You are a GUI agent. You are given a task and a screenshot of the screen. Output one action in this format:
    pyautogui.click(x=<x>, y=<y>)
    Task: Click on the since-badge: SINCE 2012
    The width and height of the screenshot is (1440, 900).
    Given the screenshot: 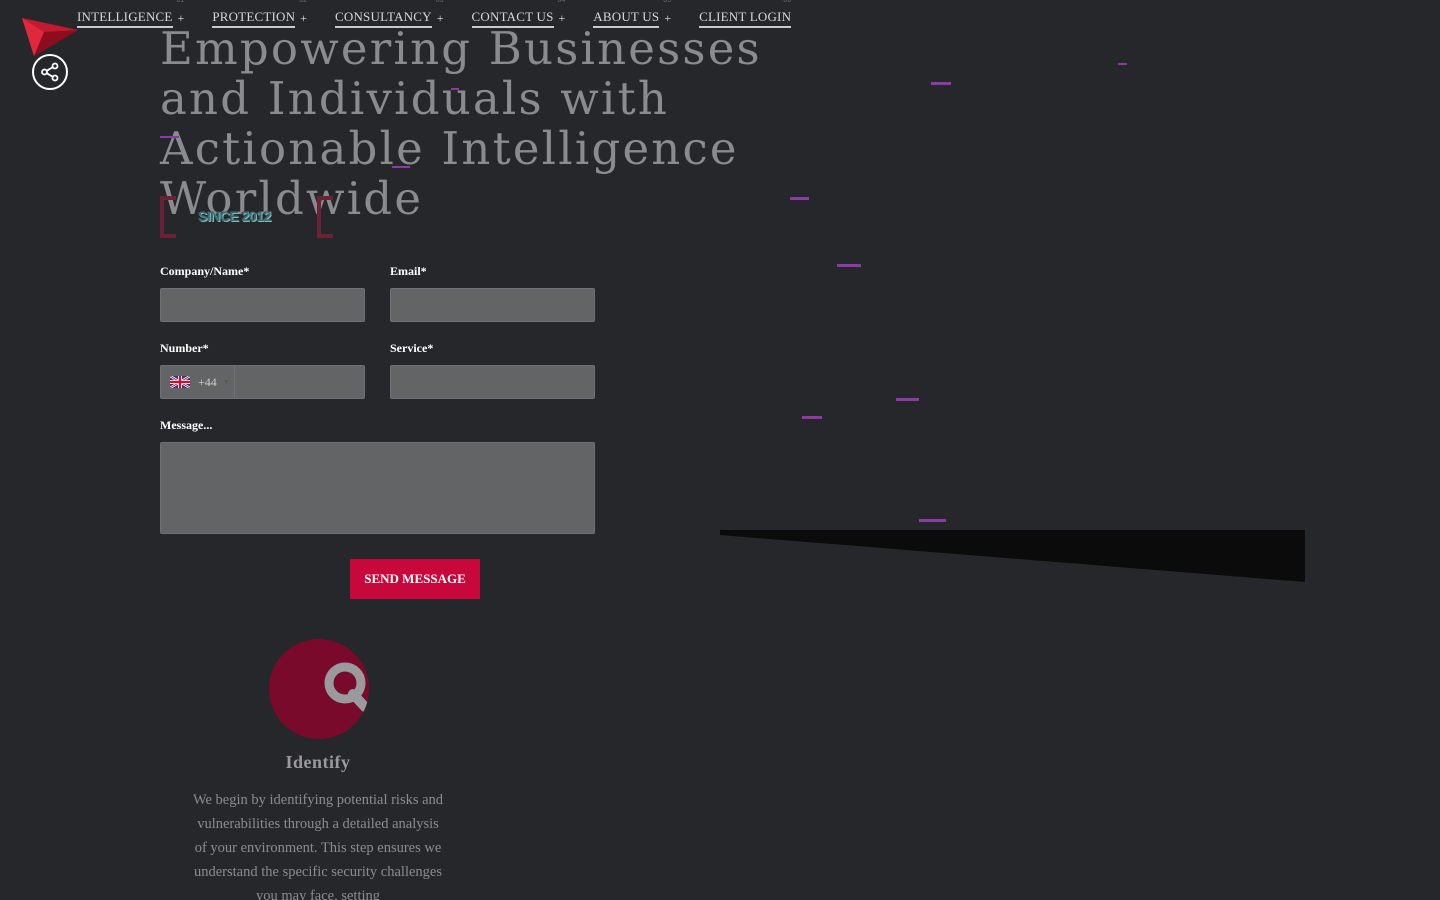 What is the action you would take?
    pyautogui.click(x=247, y=217)
    